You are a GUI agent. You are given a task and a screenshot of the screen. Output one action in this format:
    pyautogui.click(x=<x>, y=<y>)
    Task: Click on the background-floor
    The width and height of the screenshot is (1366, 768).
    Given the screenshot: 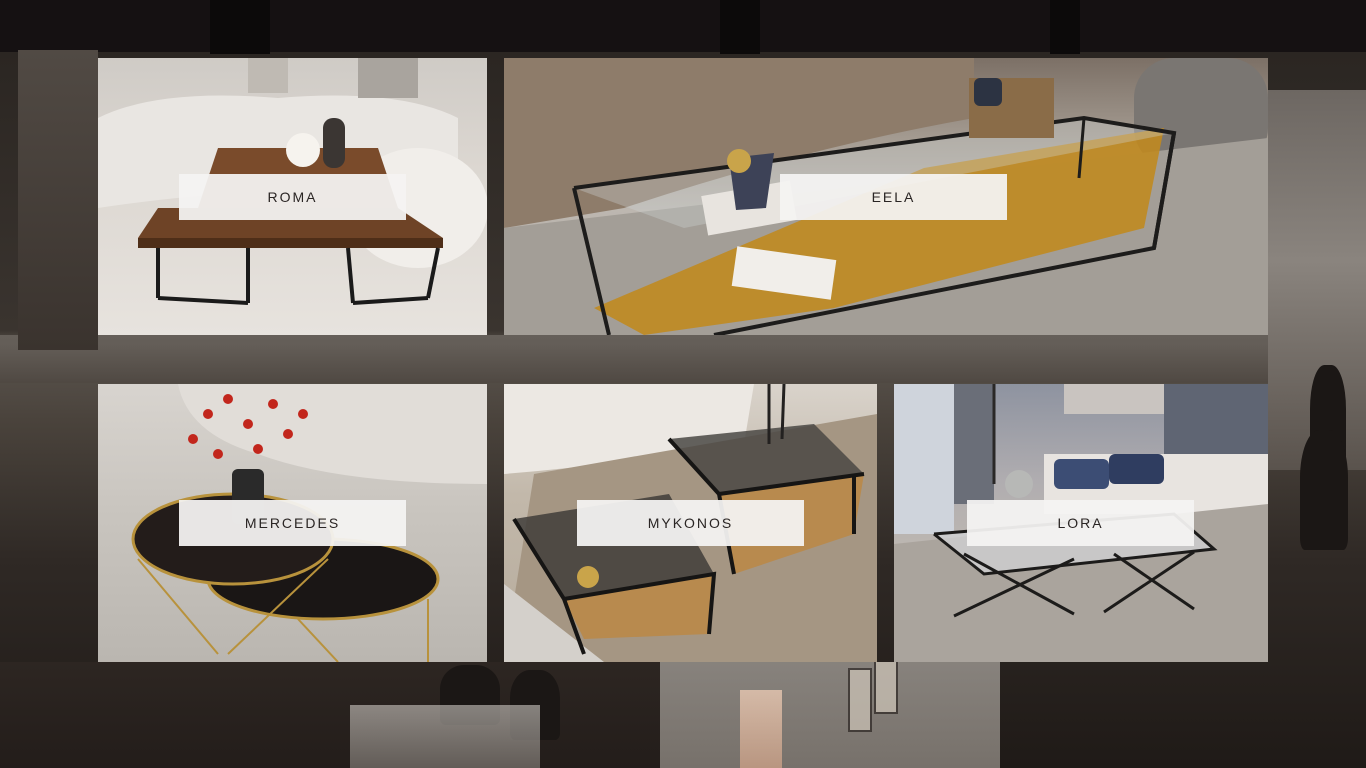 What is the action you would take?
    pyautogui.click(x=330, y=715)
    